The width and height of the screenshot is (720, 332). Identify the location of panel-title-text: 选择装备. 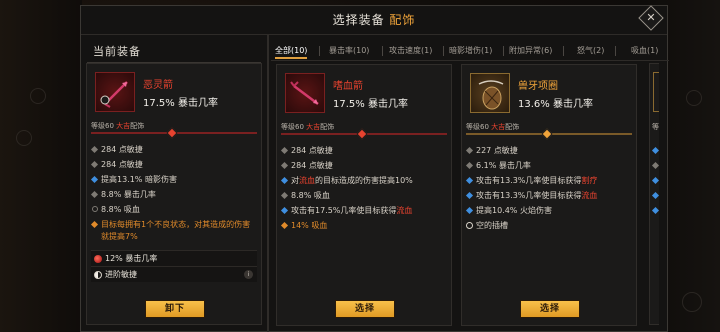
(361, 20).